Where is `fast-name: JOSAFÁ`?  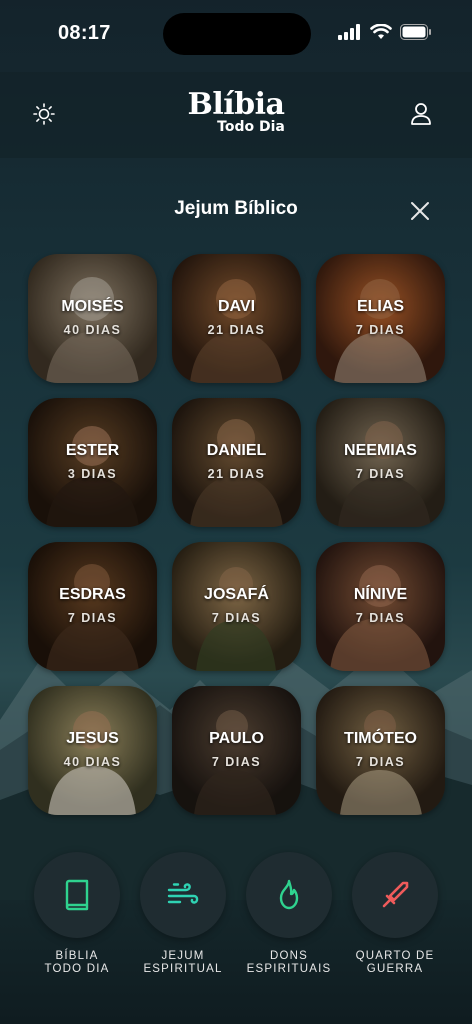
fast-name: JOSAFÁ is located at coordinates (236, 594).